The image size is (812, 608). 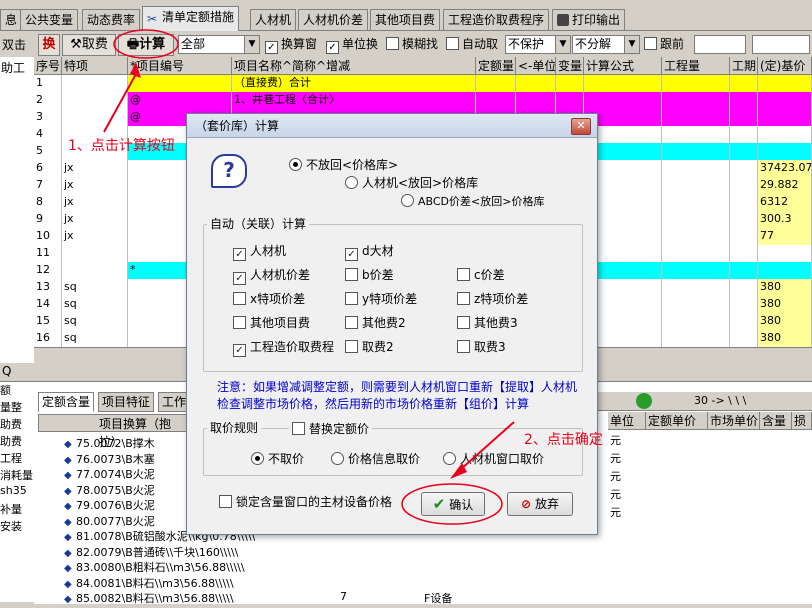 I want to click on step2-annotation: 2、点击确定, so click(x=563, y=440).